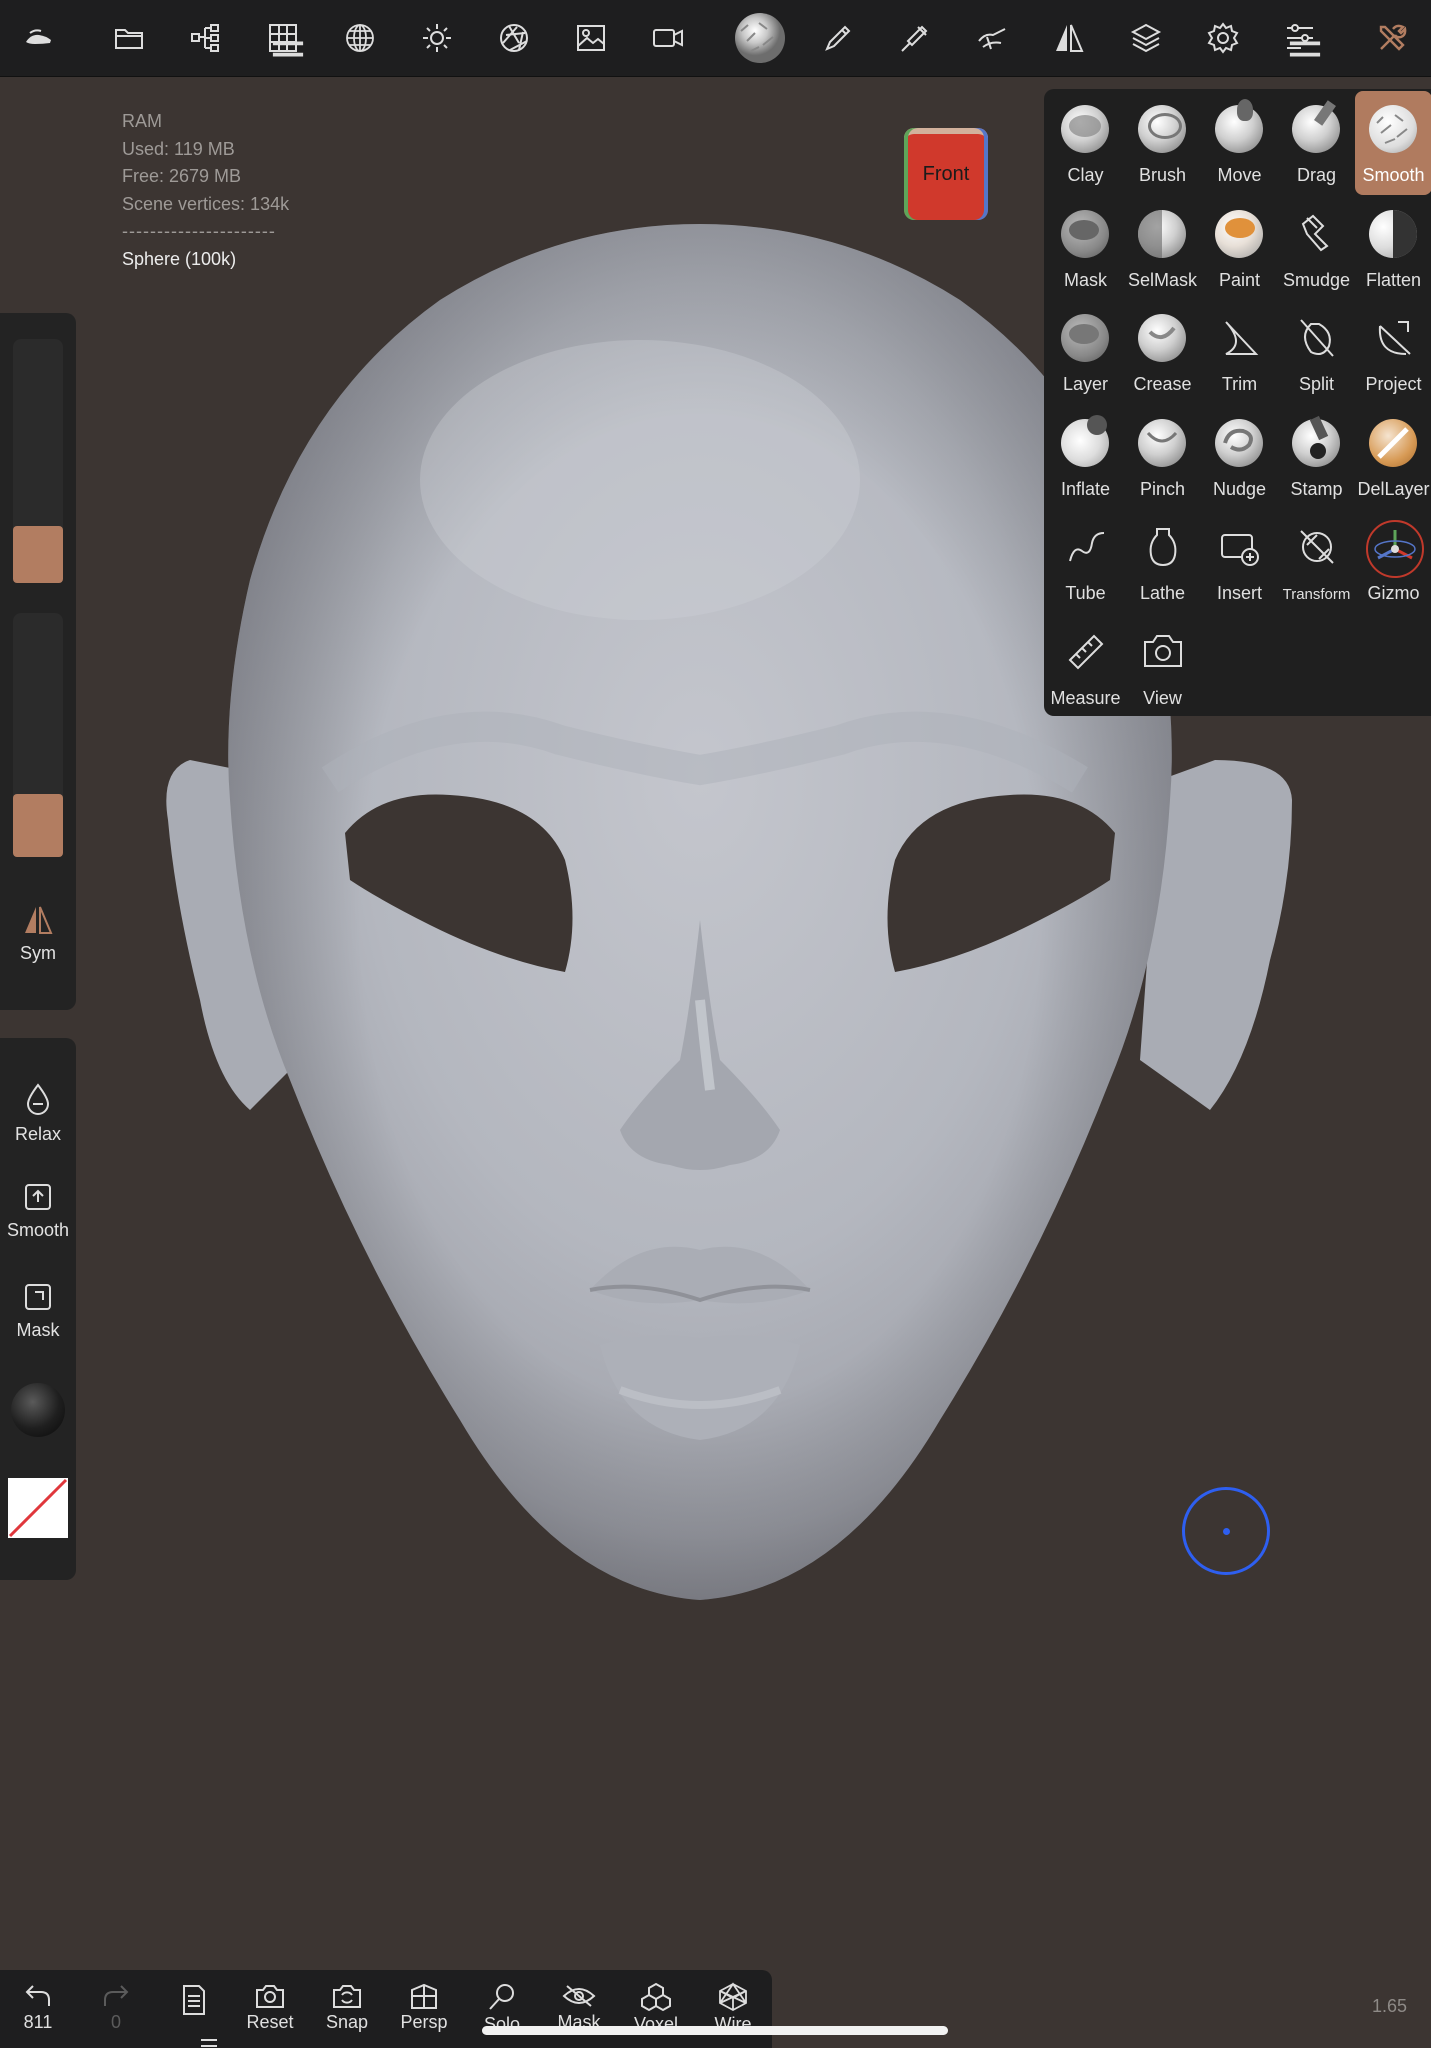  I want to click on matcap-ball, so click(38, 1410).